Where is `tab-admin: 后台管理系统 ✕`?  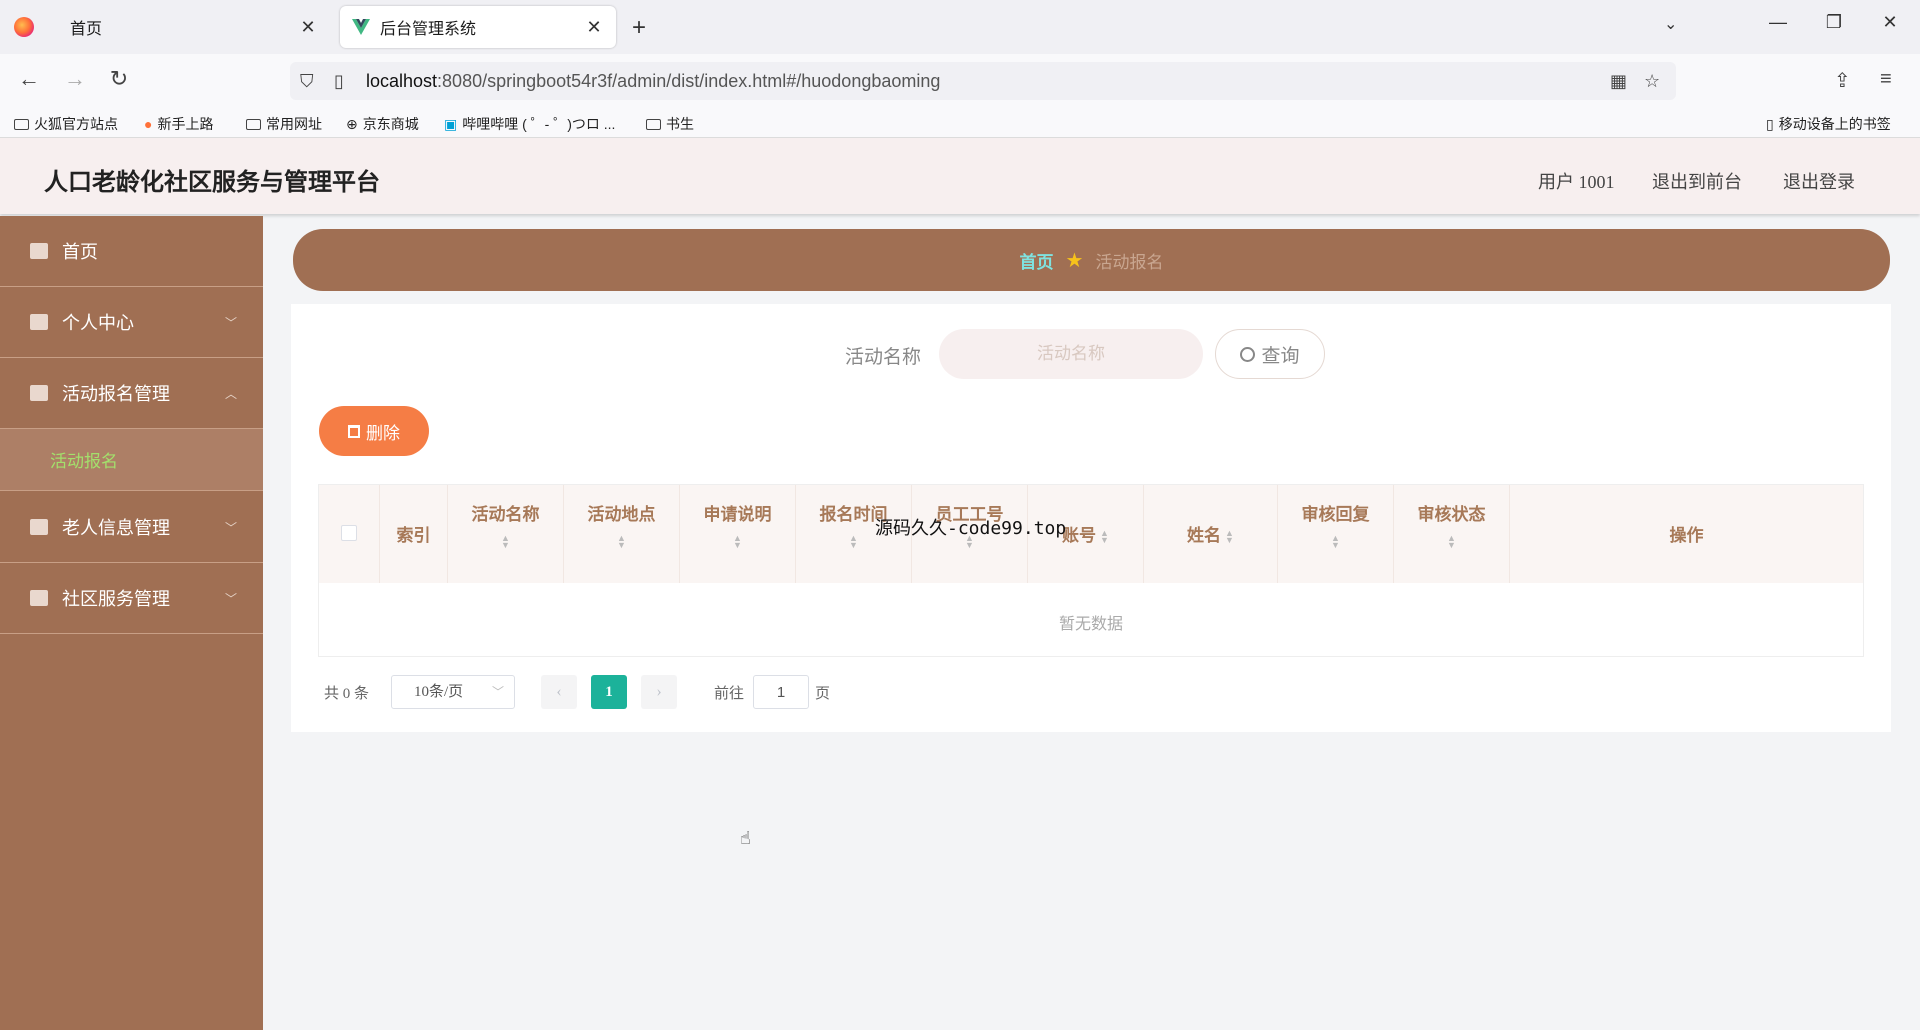
tab-admin: 后台管理系统 ✕ is located at coordinates (478, 27).